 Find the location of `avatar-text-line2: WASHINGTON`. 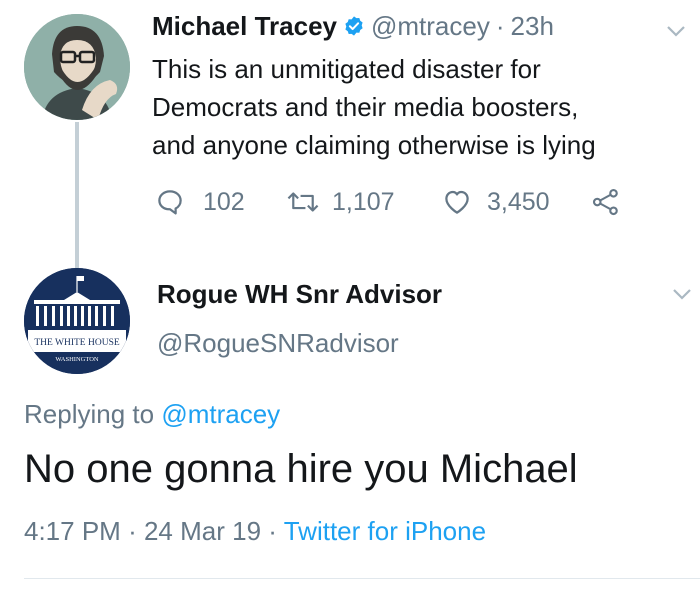

avatar-text-line2: WASHINGTON is located at coordinates (77, 359).